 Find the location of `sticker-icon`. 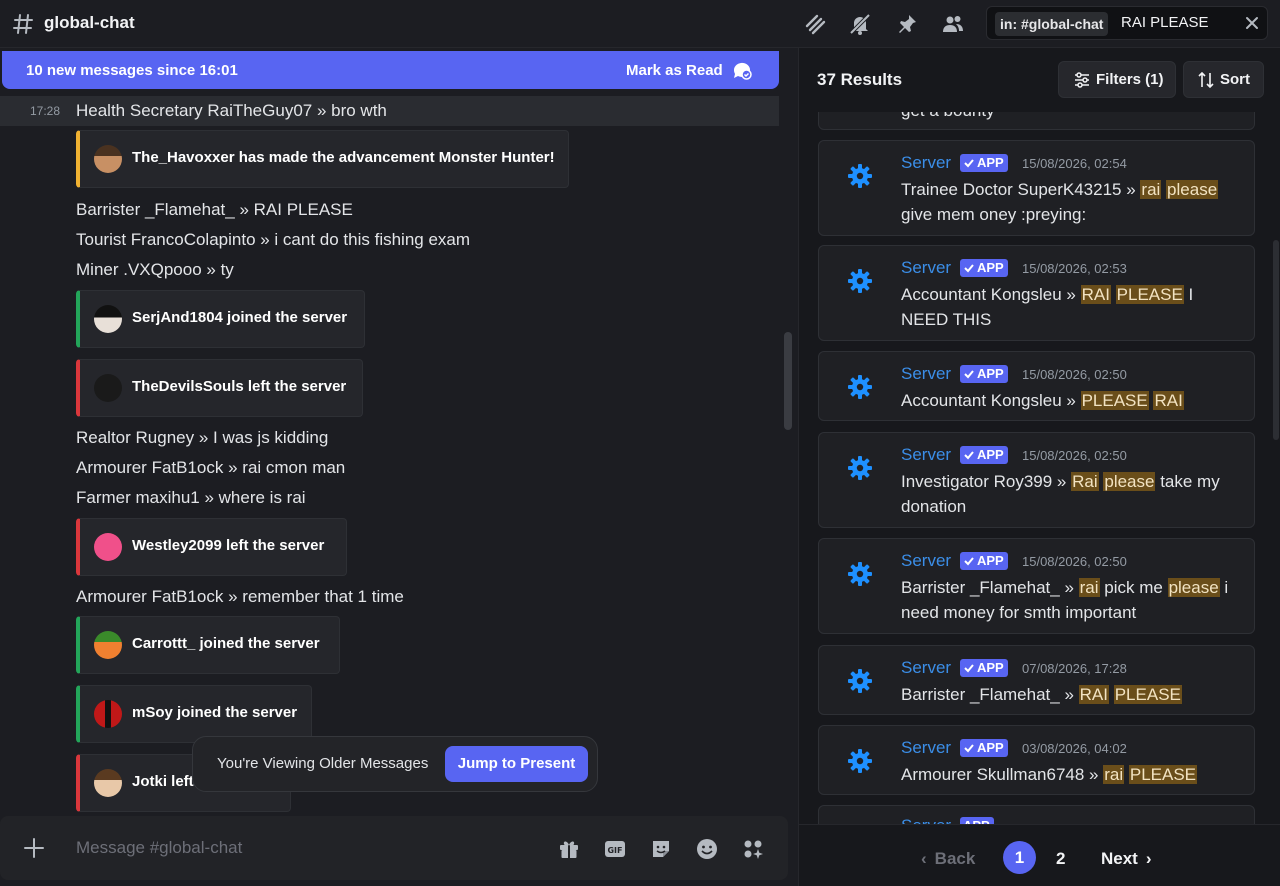

sticker-icon is located at coordinates (661, 849).